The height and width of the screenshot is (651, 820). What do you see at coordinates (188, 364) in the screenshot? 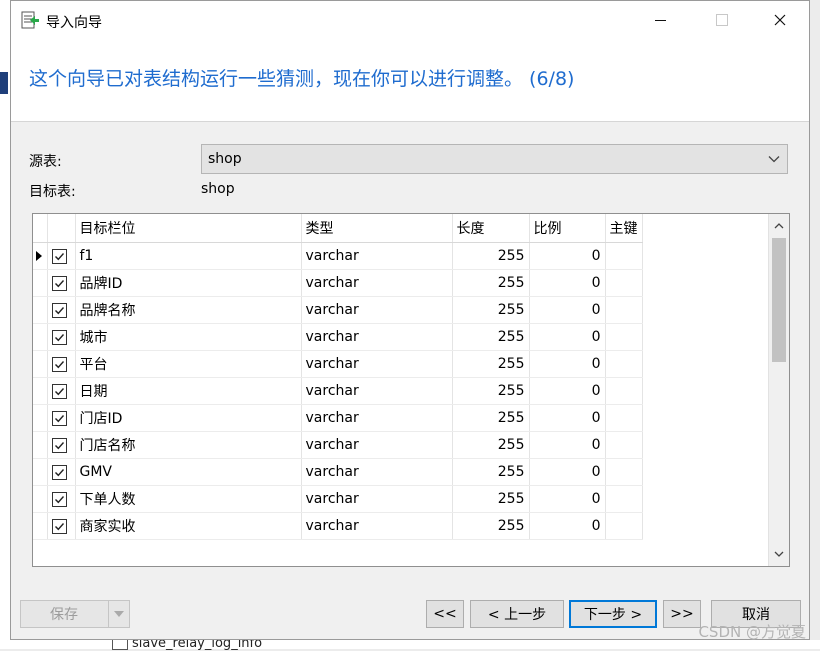
I see `field-name-cell: 平台` at bounding box center [188, 364].